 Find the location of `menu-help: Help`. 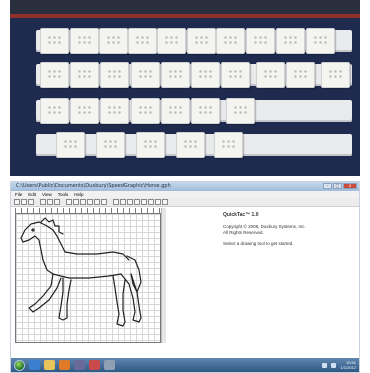

menu-help: Help is located at coordinates (78, 194).